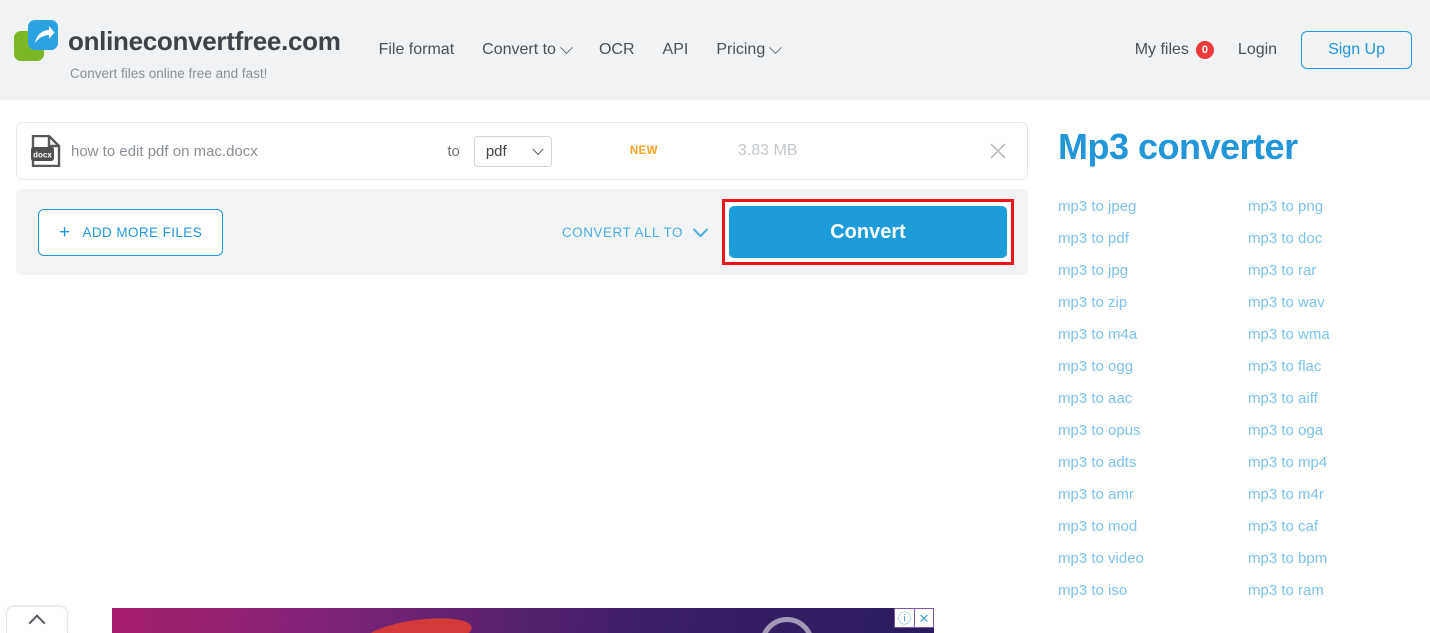  What do you see at coordinates (37, 623) in the screenshot?
I see `chevron-up-icon` at bounding box center [37, 623].